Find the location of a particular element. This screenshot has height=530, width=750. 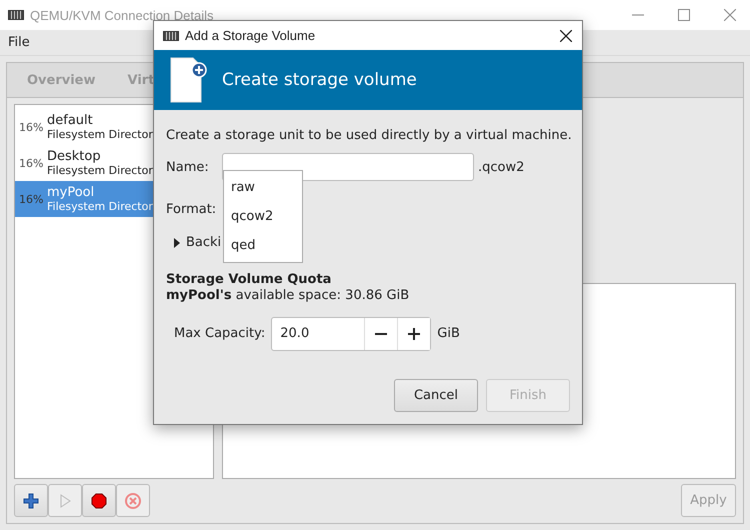

field-label: Name: is located at coordinates (188, 167).